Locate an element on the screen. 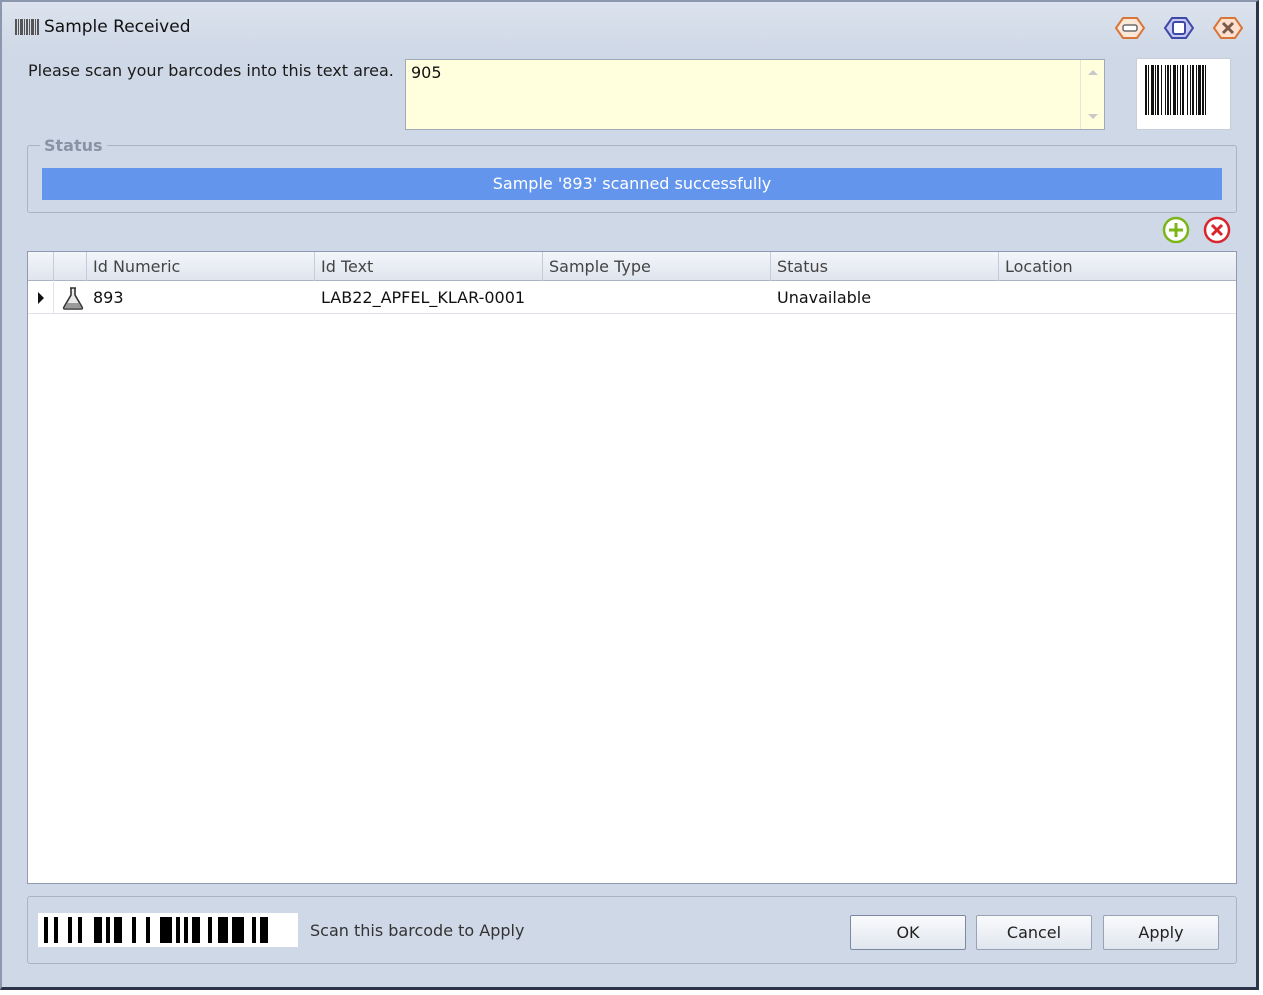 The width and height of the screenshot is (1263, 995). scroll-up-icon is located at coordinates (1093, 72).